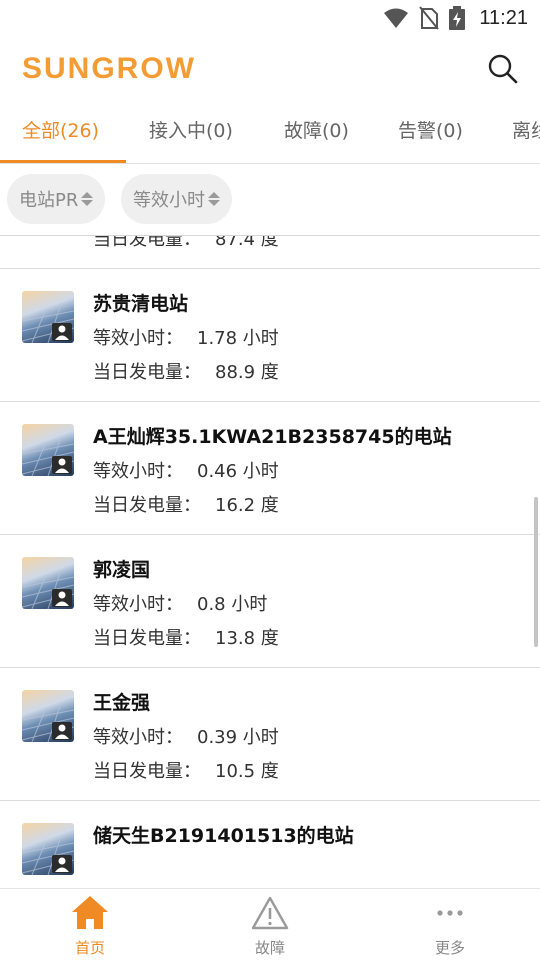 This screenshot has height=960, width=540. I want to click on list-scrollbar, so click(536, 572).